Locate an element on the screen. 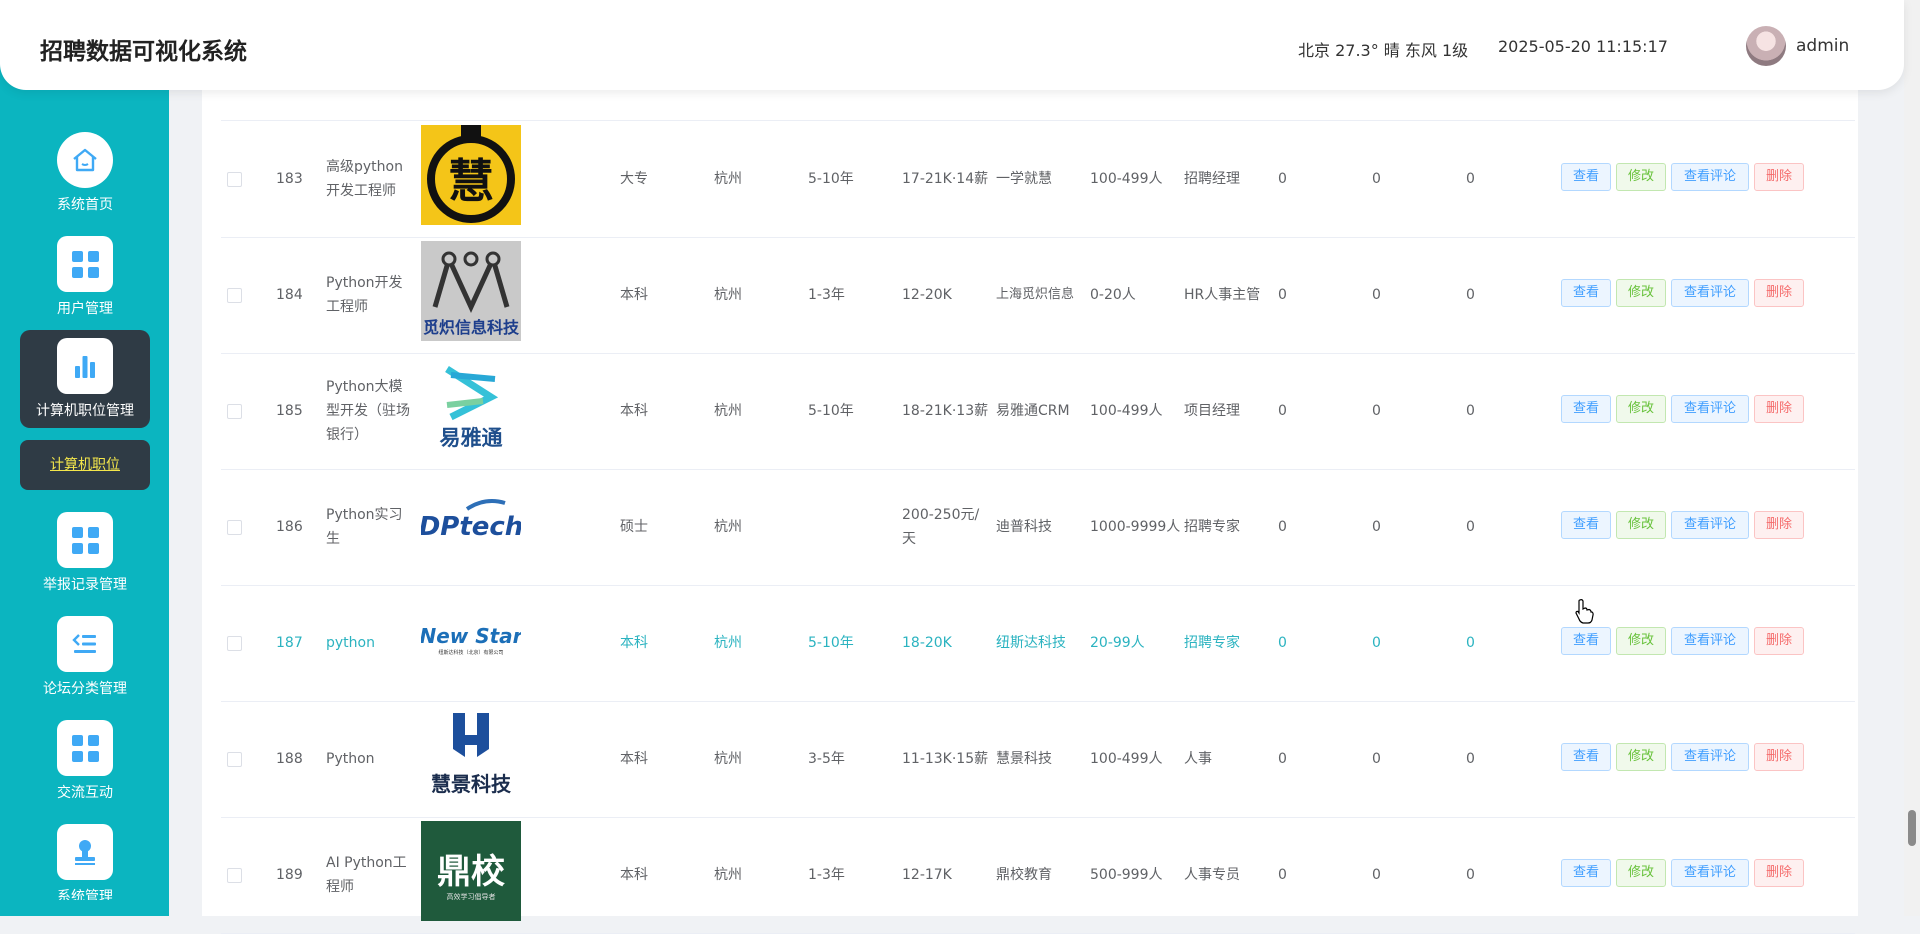 The image size is (1920, 934). contact-role: 招聘专家 is located at coordinates (1212, 527).